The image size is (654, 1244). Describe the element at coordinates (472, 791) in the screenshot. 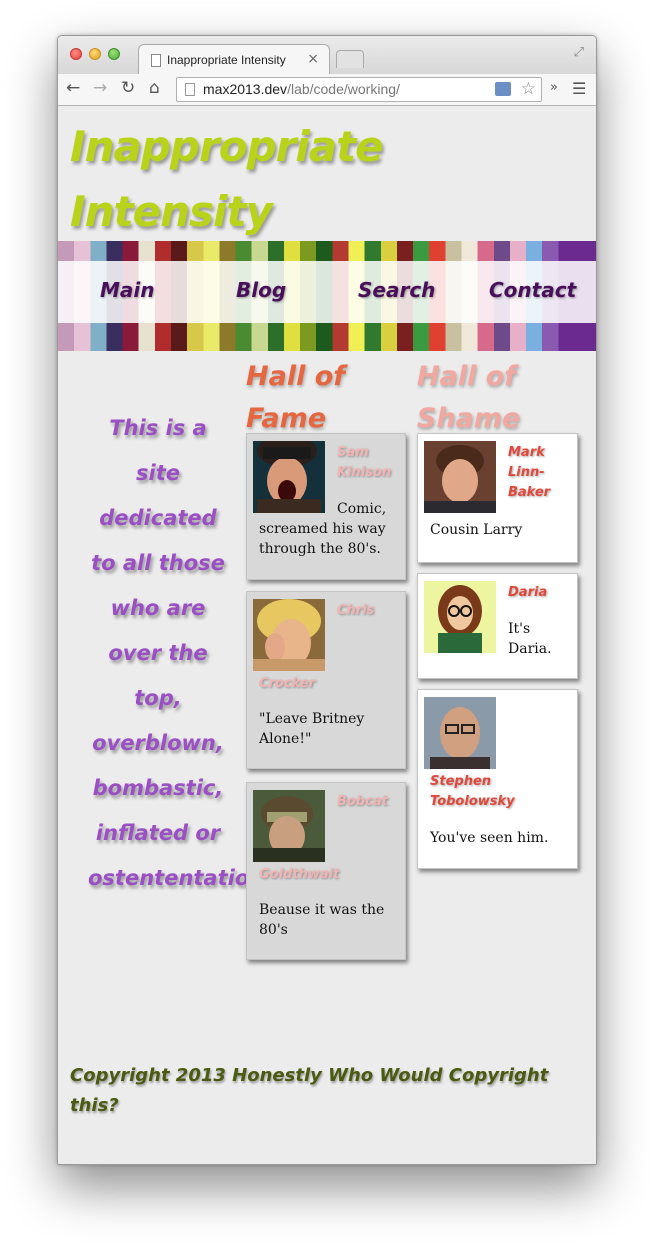

I see `card-name: Stephen Tobolowsky` at that location.